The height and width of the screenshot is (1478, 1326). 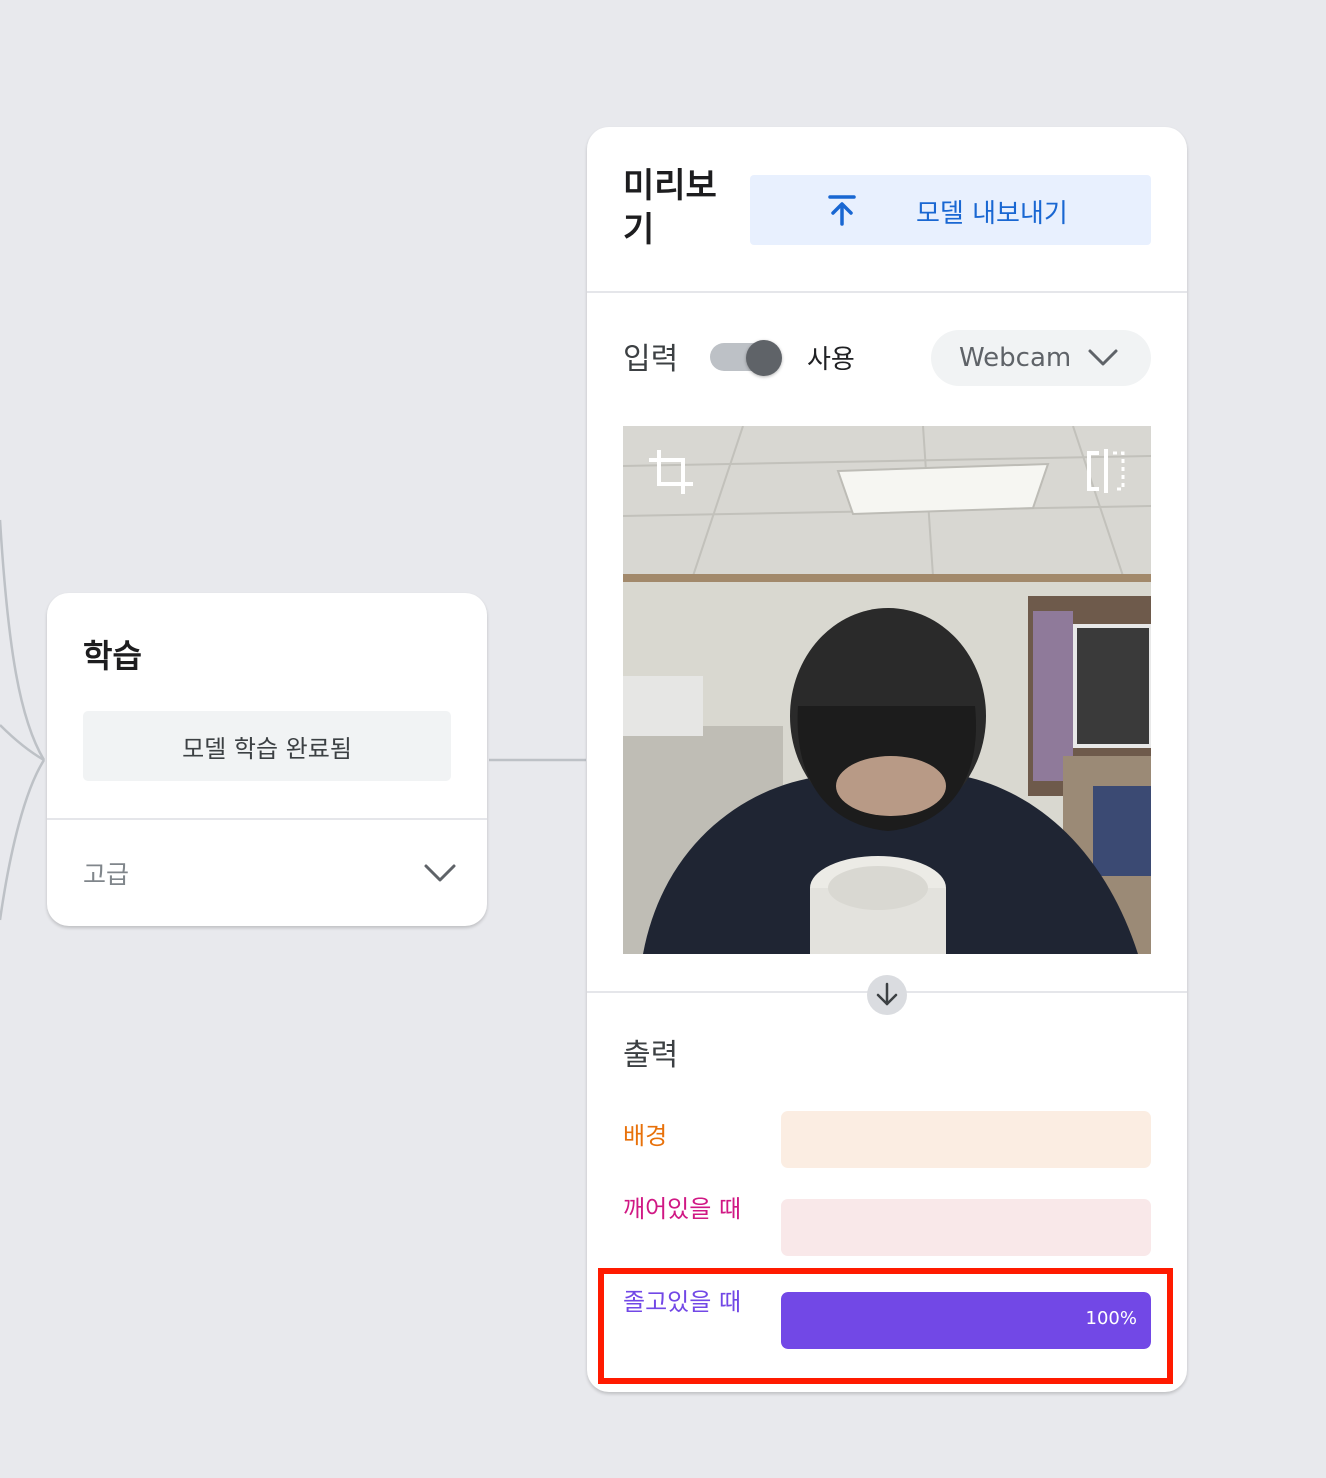 What do you see at coordinates (992, 214) in the screenshot?
I see `export-model-label: 모델 내보내기` at bounding box center [992, 214].